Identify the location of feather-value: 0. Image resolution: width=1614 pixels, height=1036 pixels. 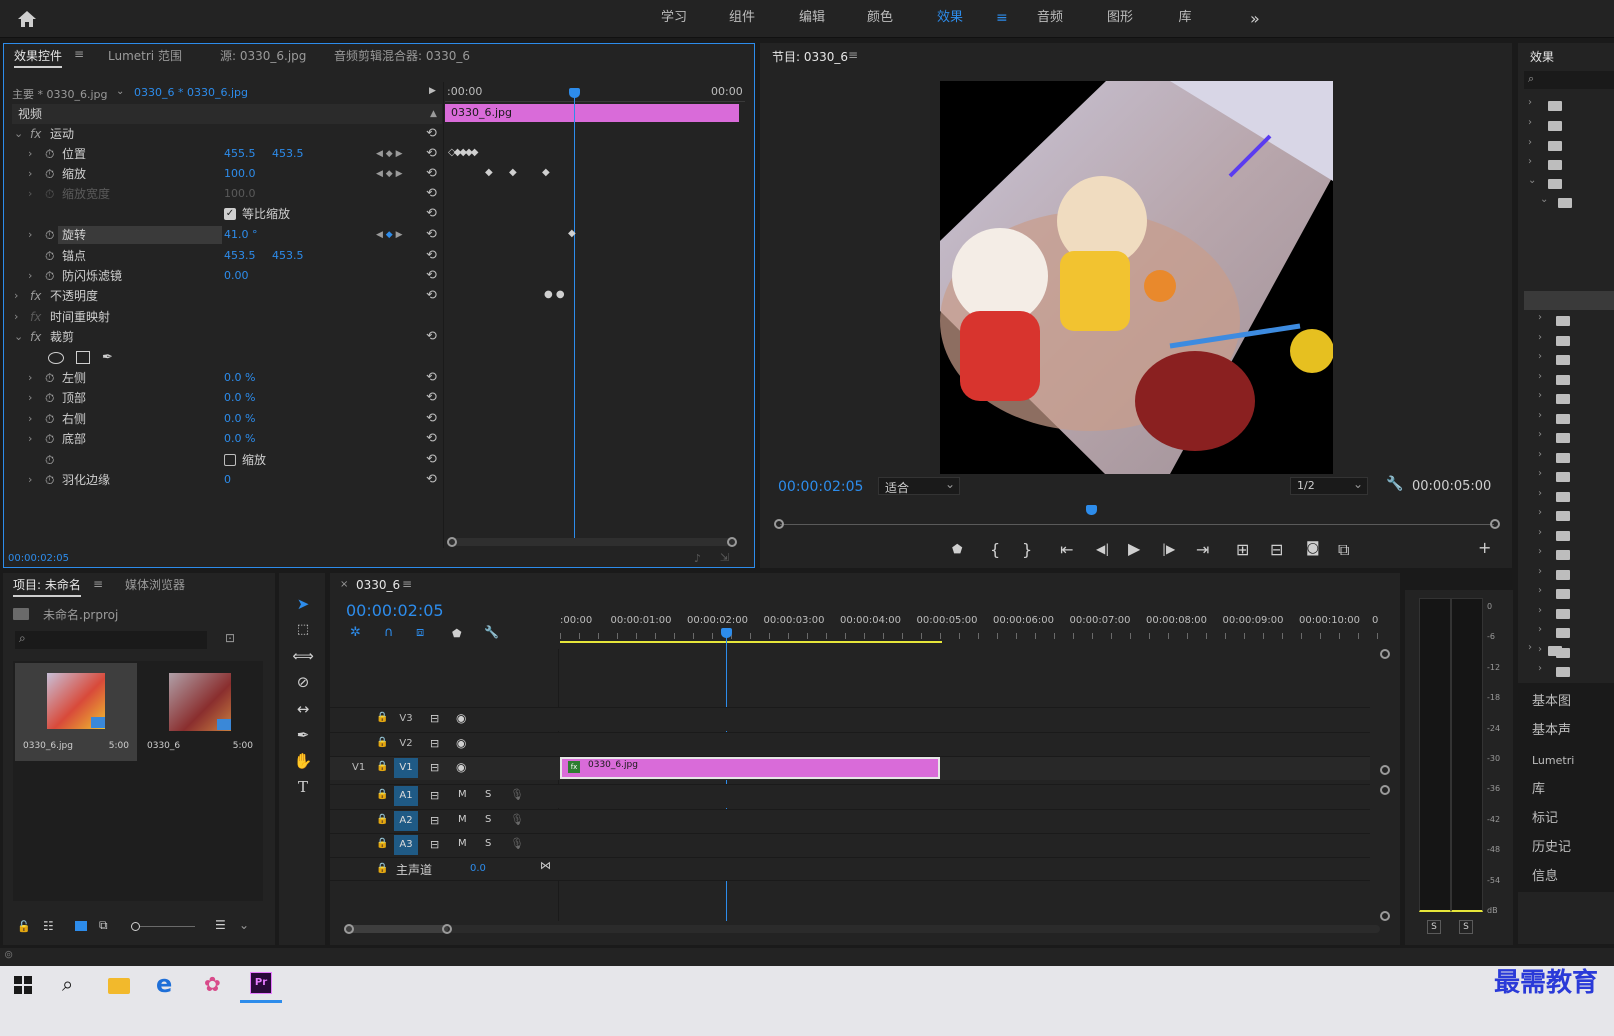
(227, 480).